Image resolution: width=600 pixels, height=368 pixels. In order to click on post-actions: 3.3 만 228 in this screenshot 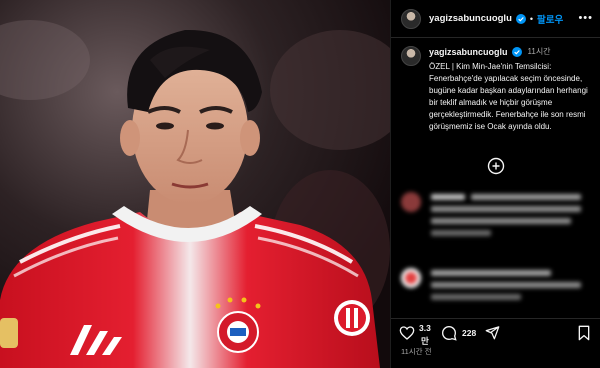, I will do `click(495, 333)`.